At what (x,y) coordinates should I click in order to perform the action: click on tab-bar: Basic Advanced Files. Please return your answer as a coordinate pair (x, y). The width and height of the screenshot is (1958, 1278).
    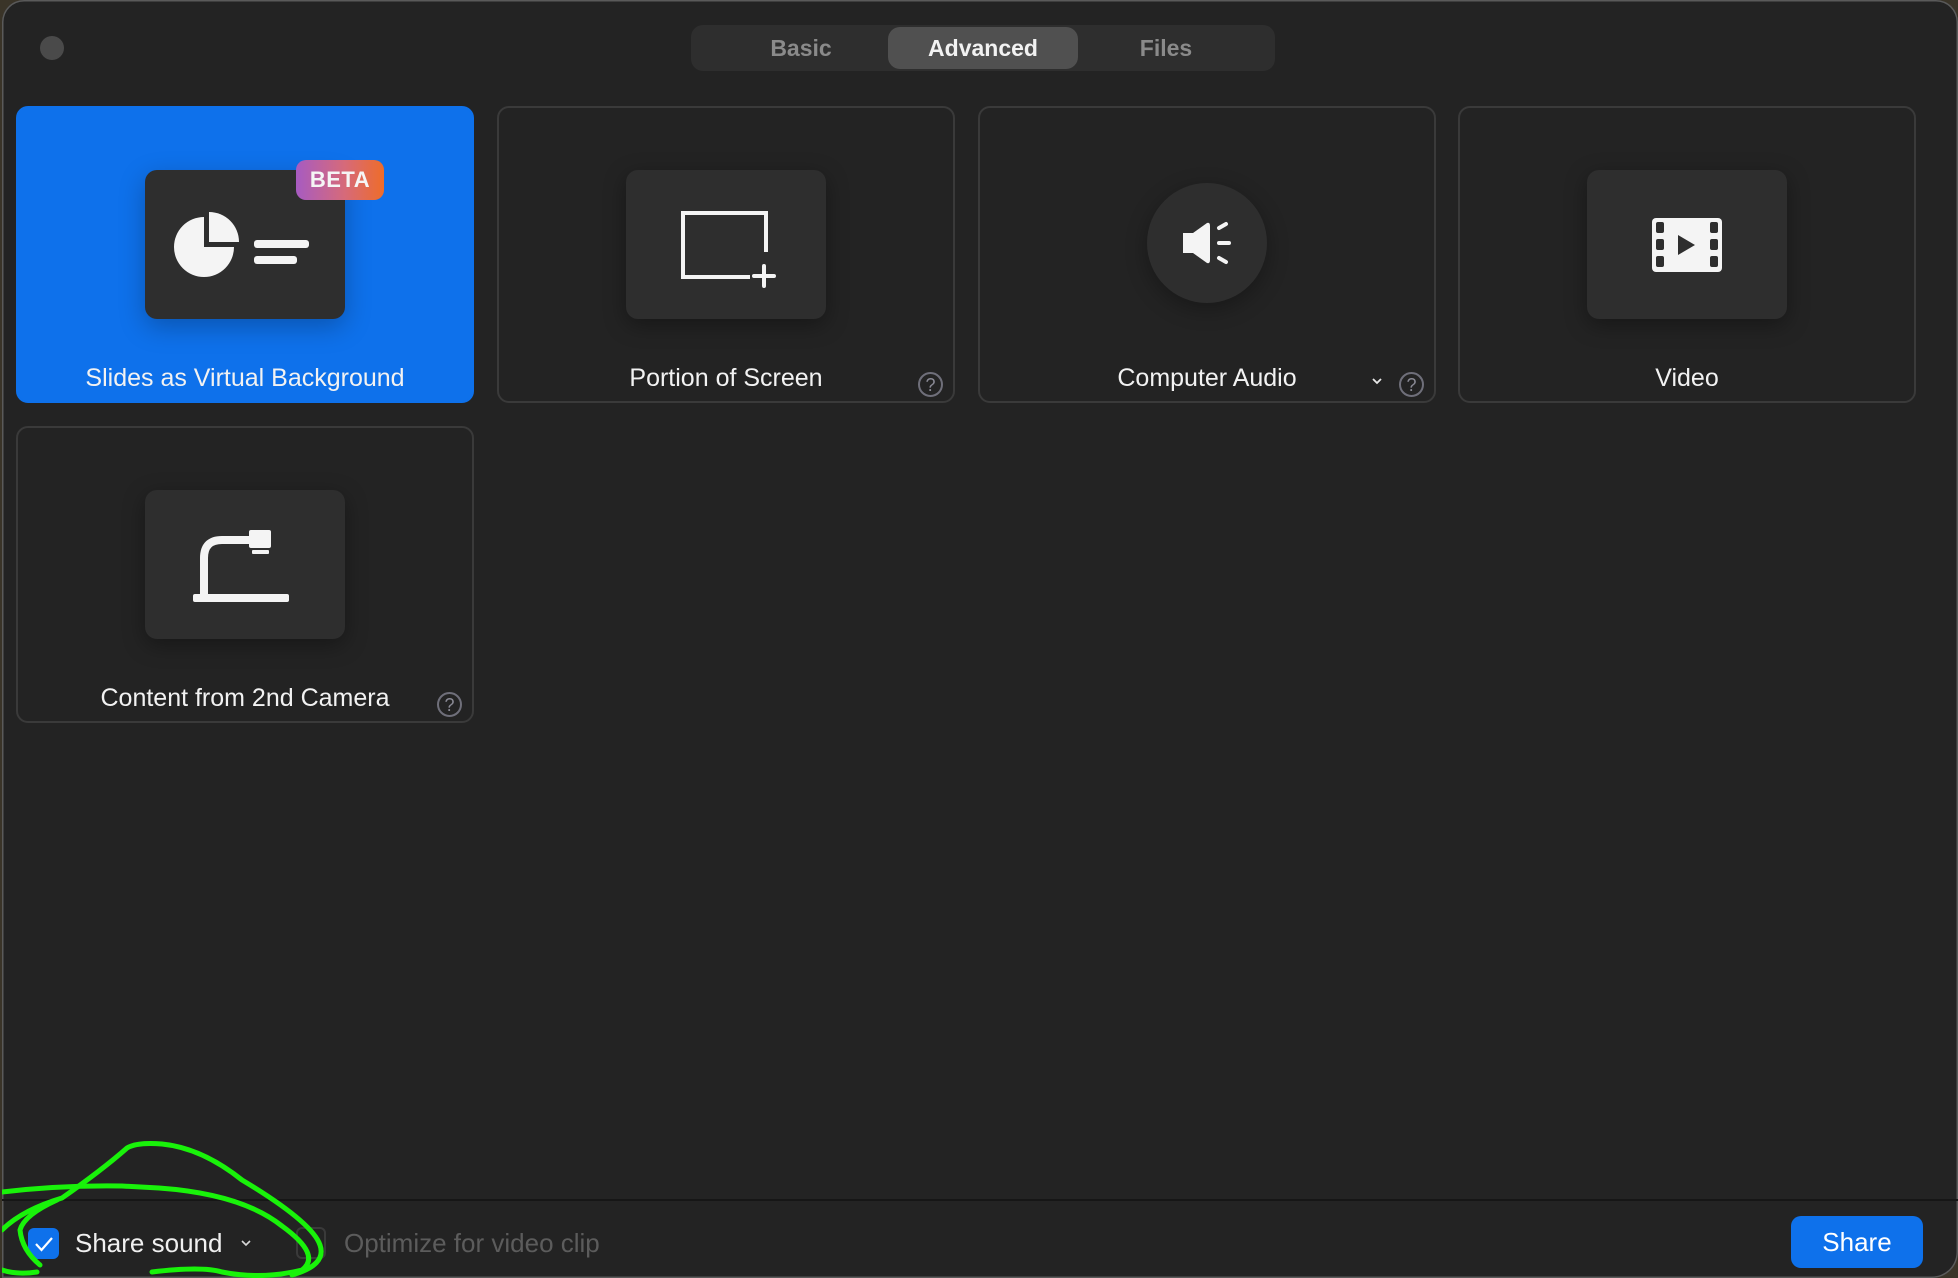
    Looking at the image, I should click on (983, 48).